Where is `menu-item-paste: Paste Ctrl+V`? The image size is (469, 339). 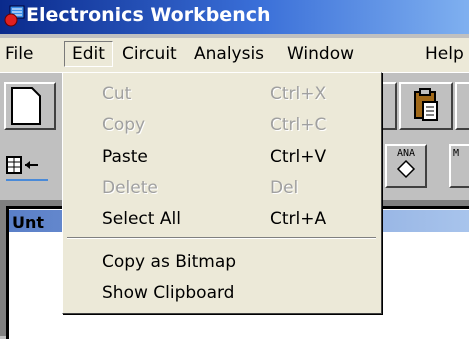 menu-item-paste: Paste Ctrl+V is located at coordinates (222, 158).